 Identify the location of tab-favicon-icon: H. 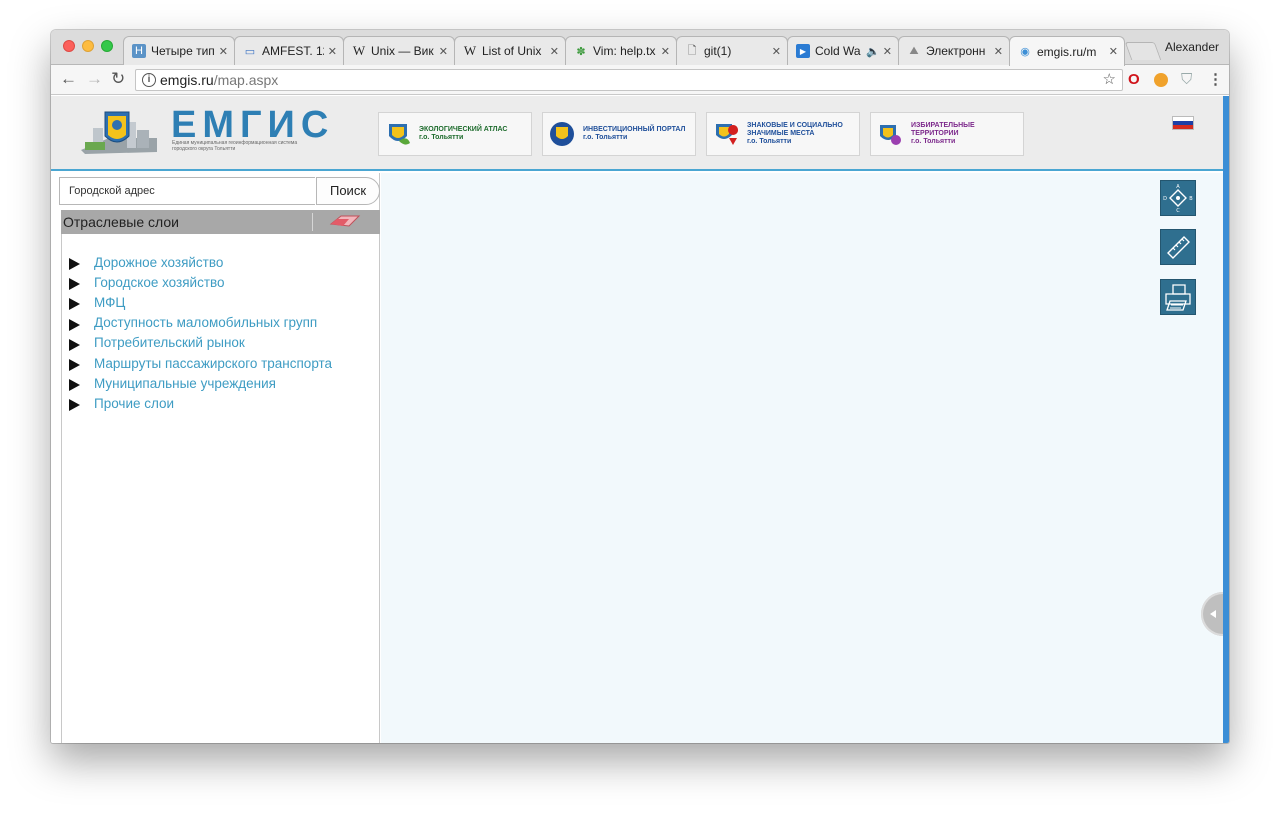
(139, 51).